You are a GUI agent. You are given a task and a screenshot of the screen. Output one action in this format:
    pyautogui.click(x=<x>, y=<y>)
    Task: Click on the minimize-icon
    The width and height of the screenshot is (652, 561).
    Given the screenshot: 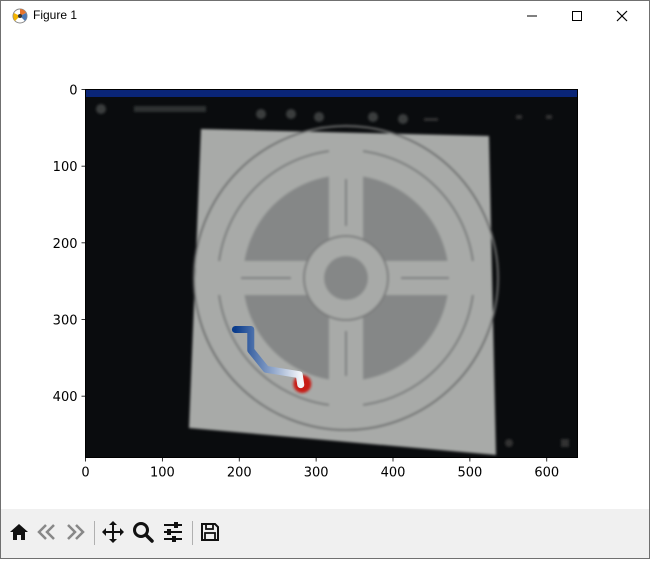 What is the action you would take?
    pyautogui.click(x=532, y=16)
    